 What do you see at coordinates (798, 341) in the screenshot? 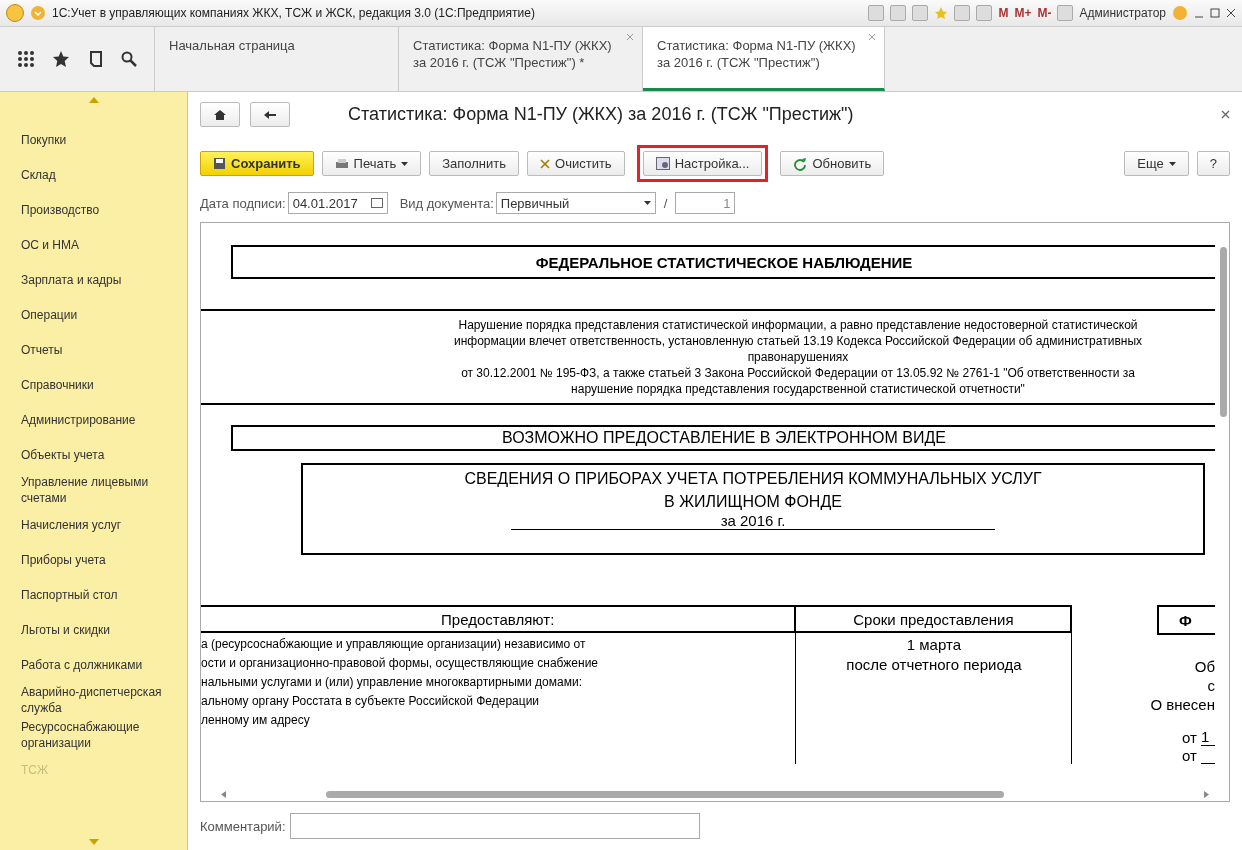
I see `warning-text: информации влечет ответственность, установленную статьей 13.19 Кодекса Российской Федерации об административных` at bounding box center [798, 341].